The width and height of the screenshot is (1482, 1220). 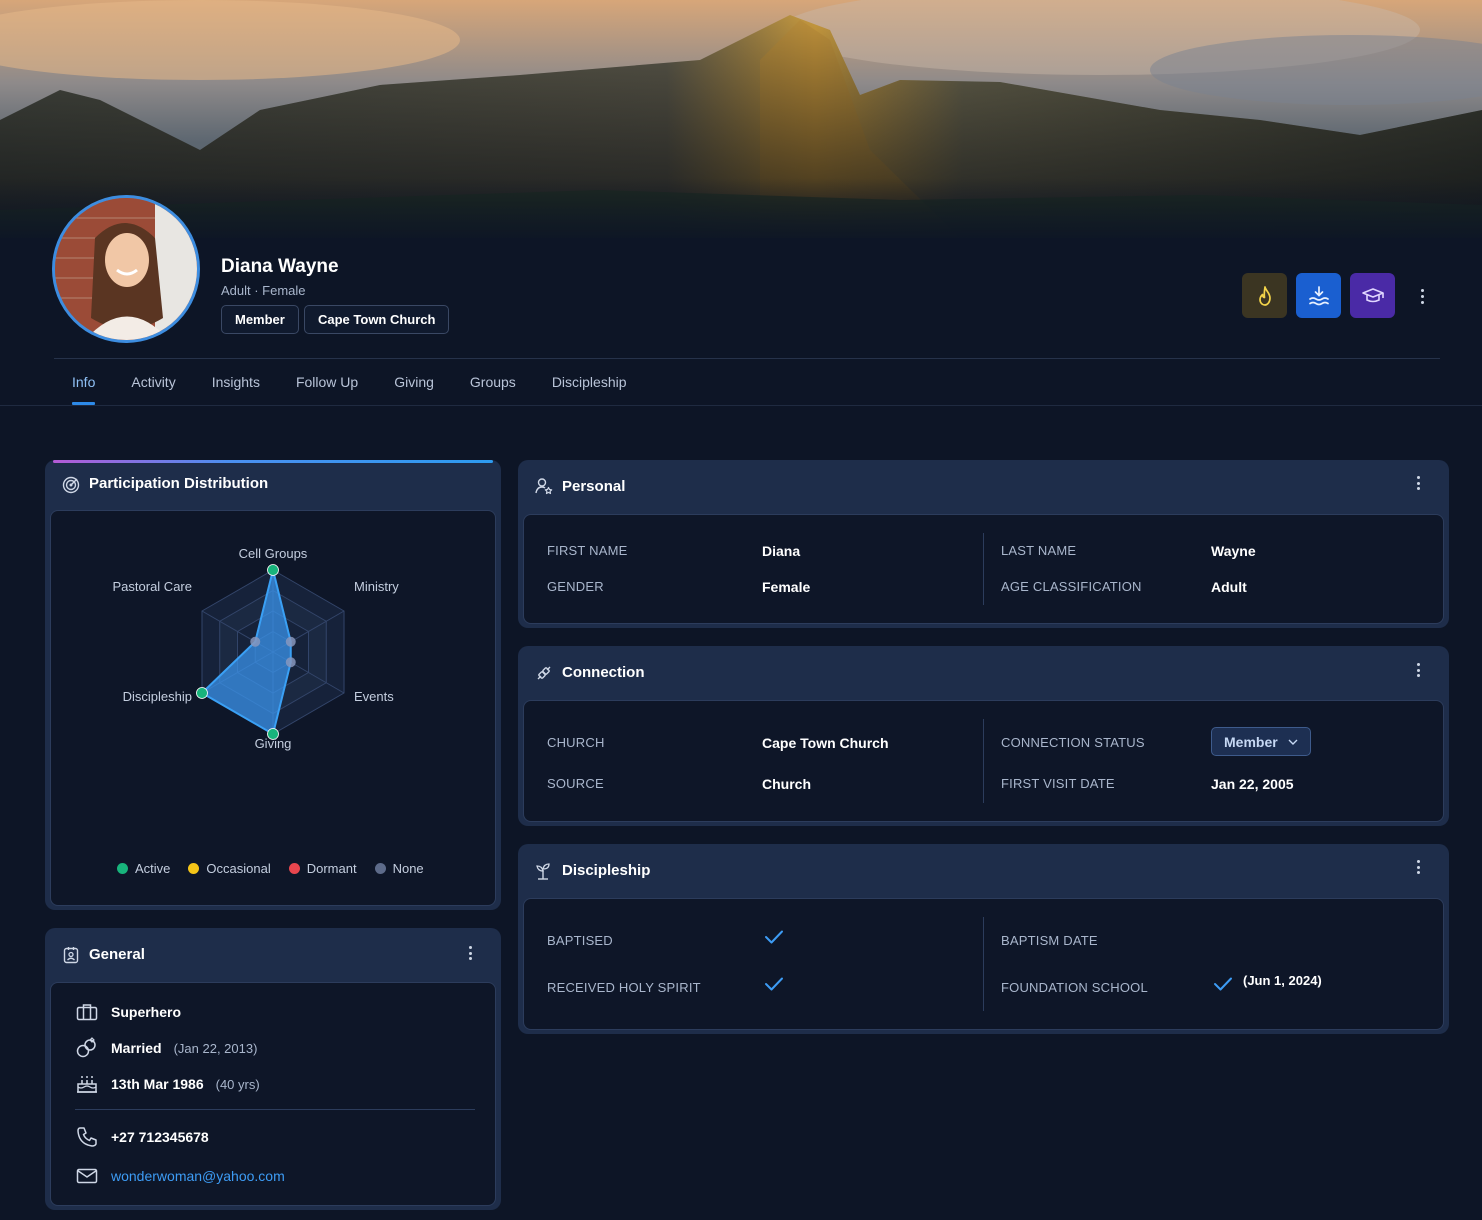 What do you see at coordinates (229, 868) in the screenshot?
I see `legend-occasional: Occasional` at bounding box center [229, 868].